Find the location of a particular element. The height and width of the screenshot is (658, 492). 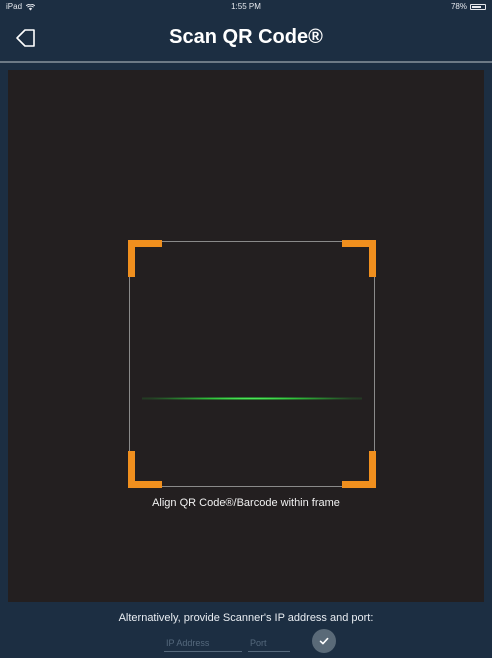

navigation-bar: Scan QR Code® is located at coordinates (246, 37).